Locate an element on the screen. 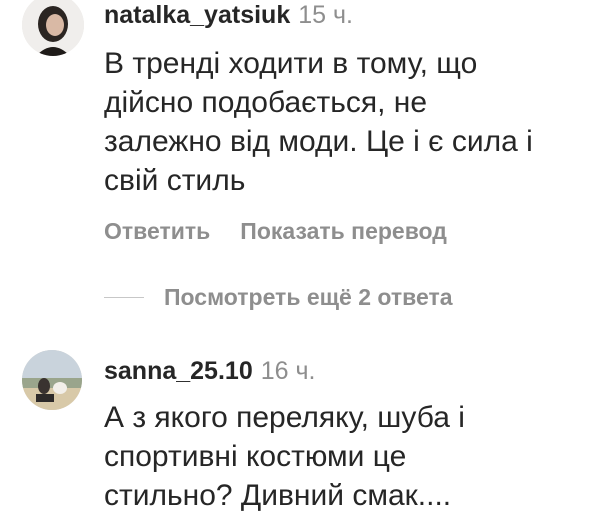 The height and width of the screenshot is (515, 600). timestamp: 15 ч. is located at coordinates (325, 15).